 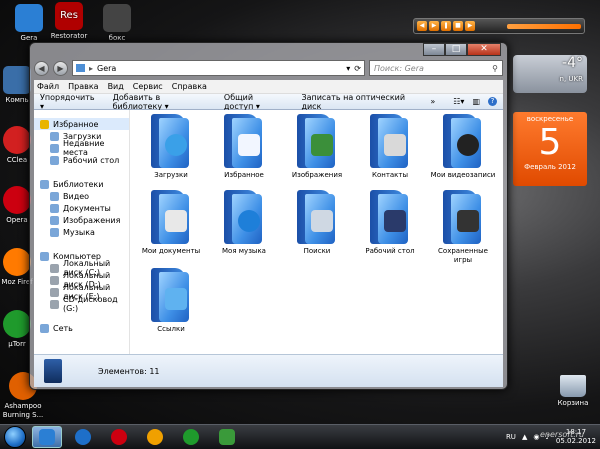 I want to click on restorator-icon: Res, so click(x=69, y=16).